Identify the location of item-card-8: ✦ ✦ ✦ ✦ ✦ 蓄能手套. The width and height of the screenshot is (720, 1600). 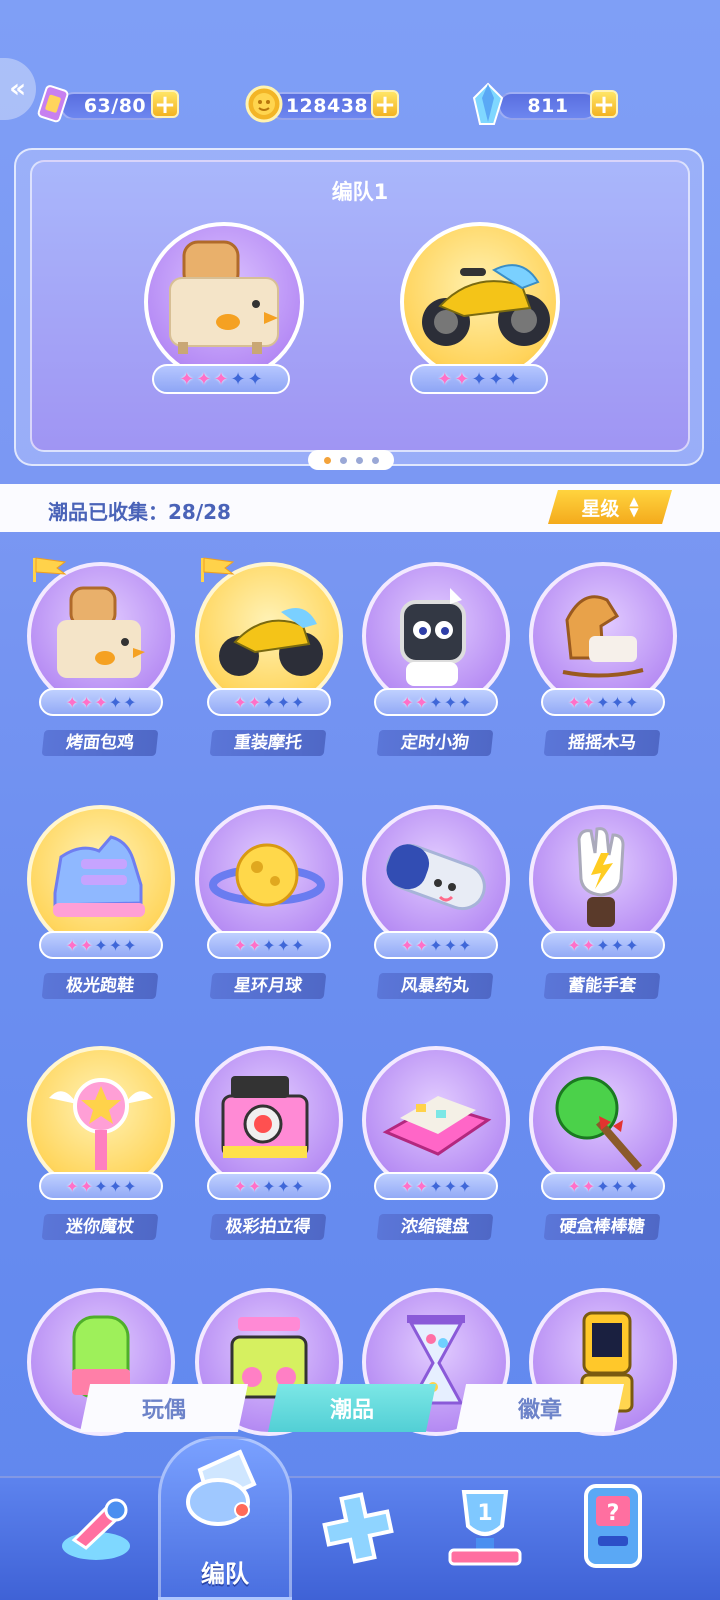
(604, 905).